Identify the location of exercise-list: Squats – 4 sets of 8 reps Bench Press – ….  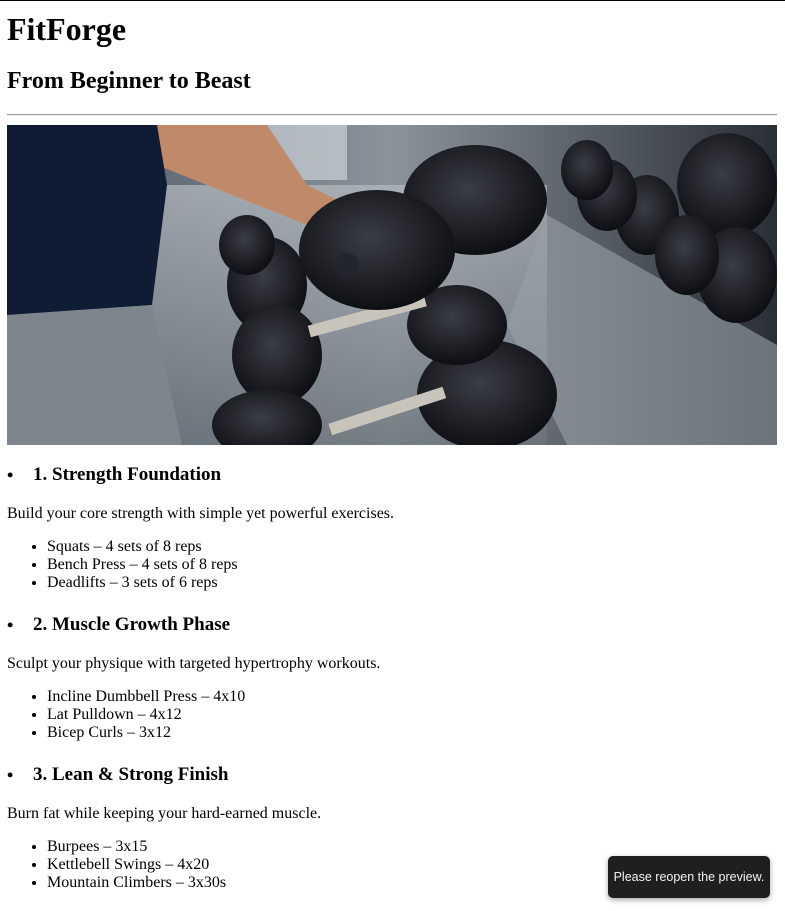
(392, 565).